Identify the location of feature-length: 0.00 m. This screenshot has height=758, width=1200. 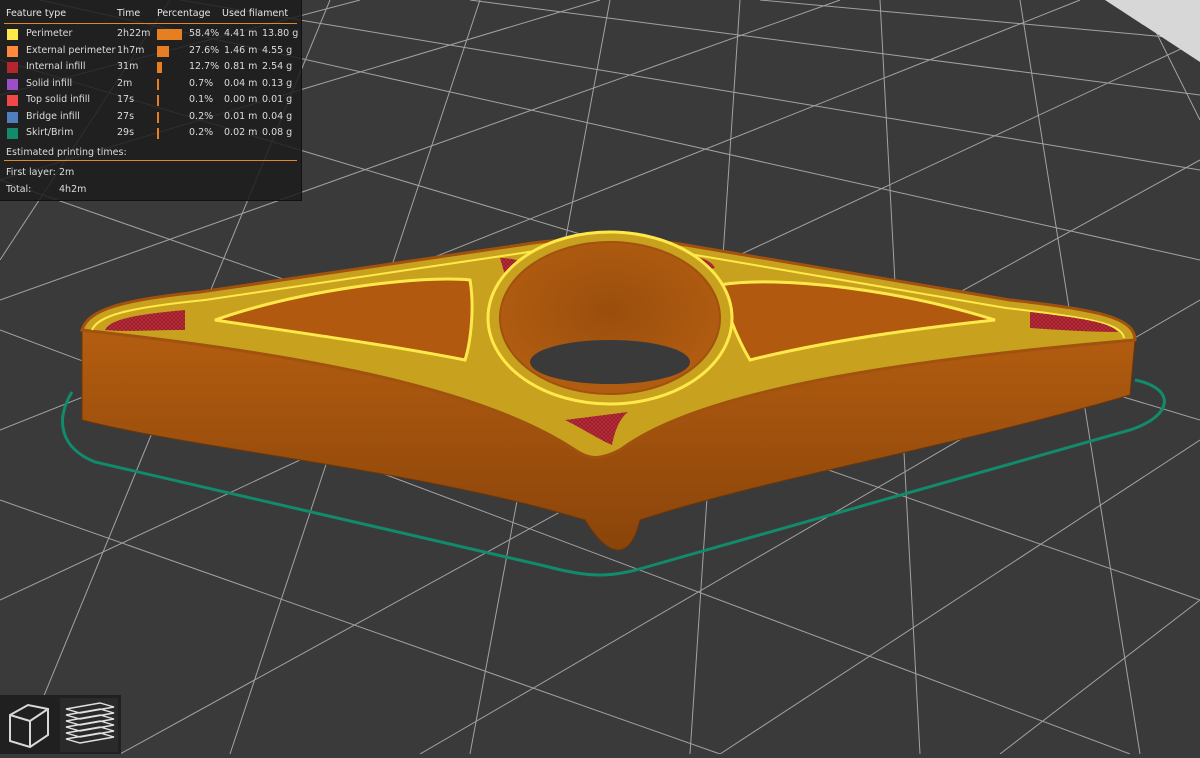
(241, 99).